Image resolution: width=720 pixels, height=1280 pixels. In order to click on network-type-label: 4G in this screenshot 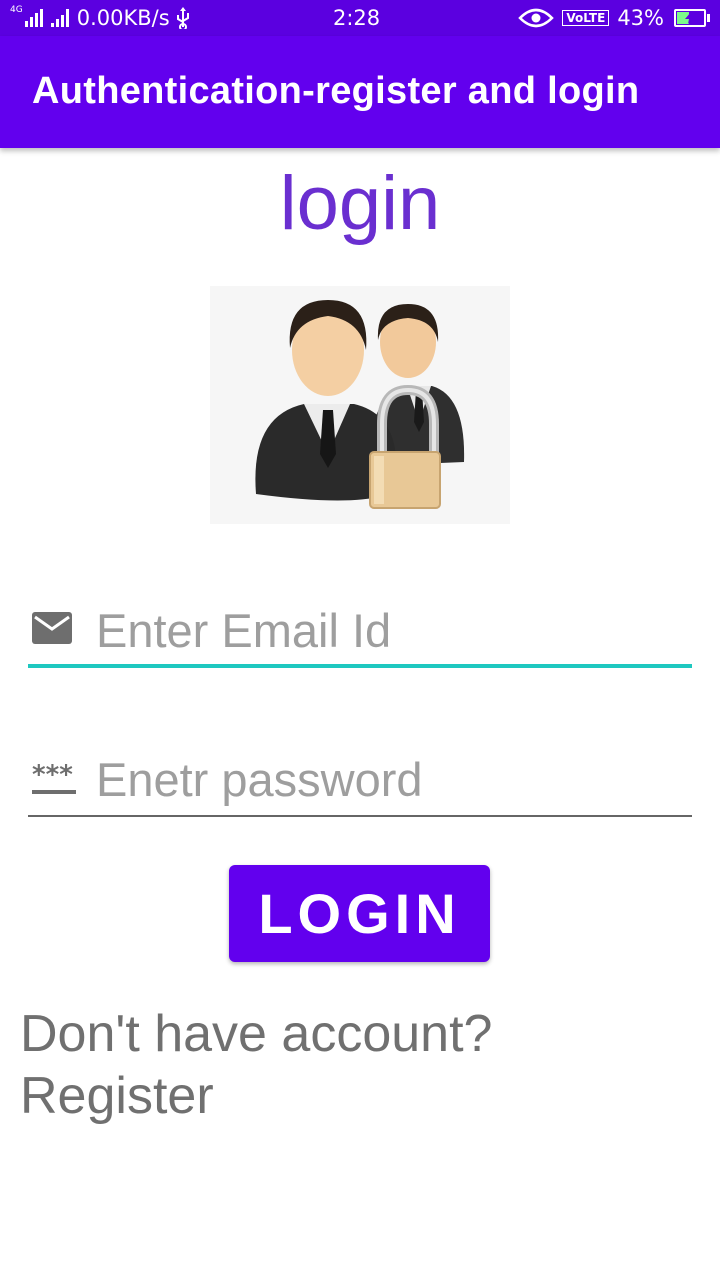, I will do `click(16, 10)`.